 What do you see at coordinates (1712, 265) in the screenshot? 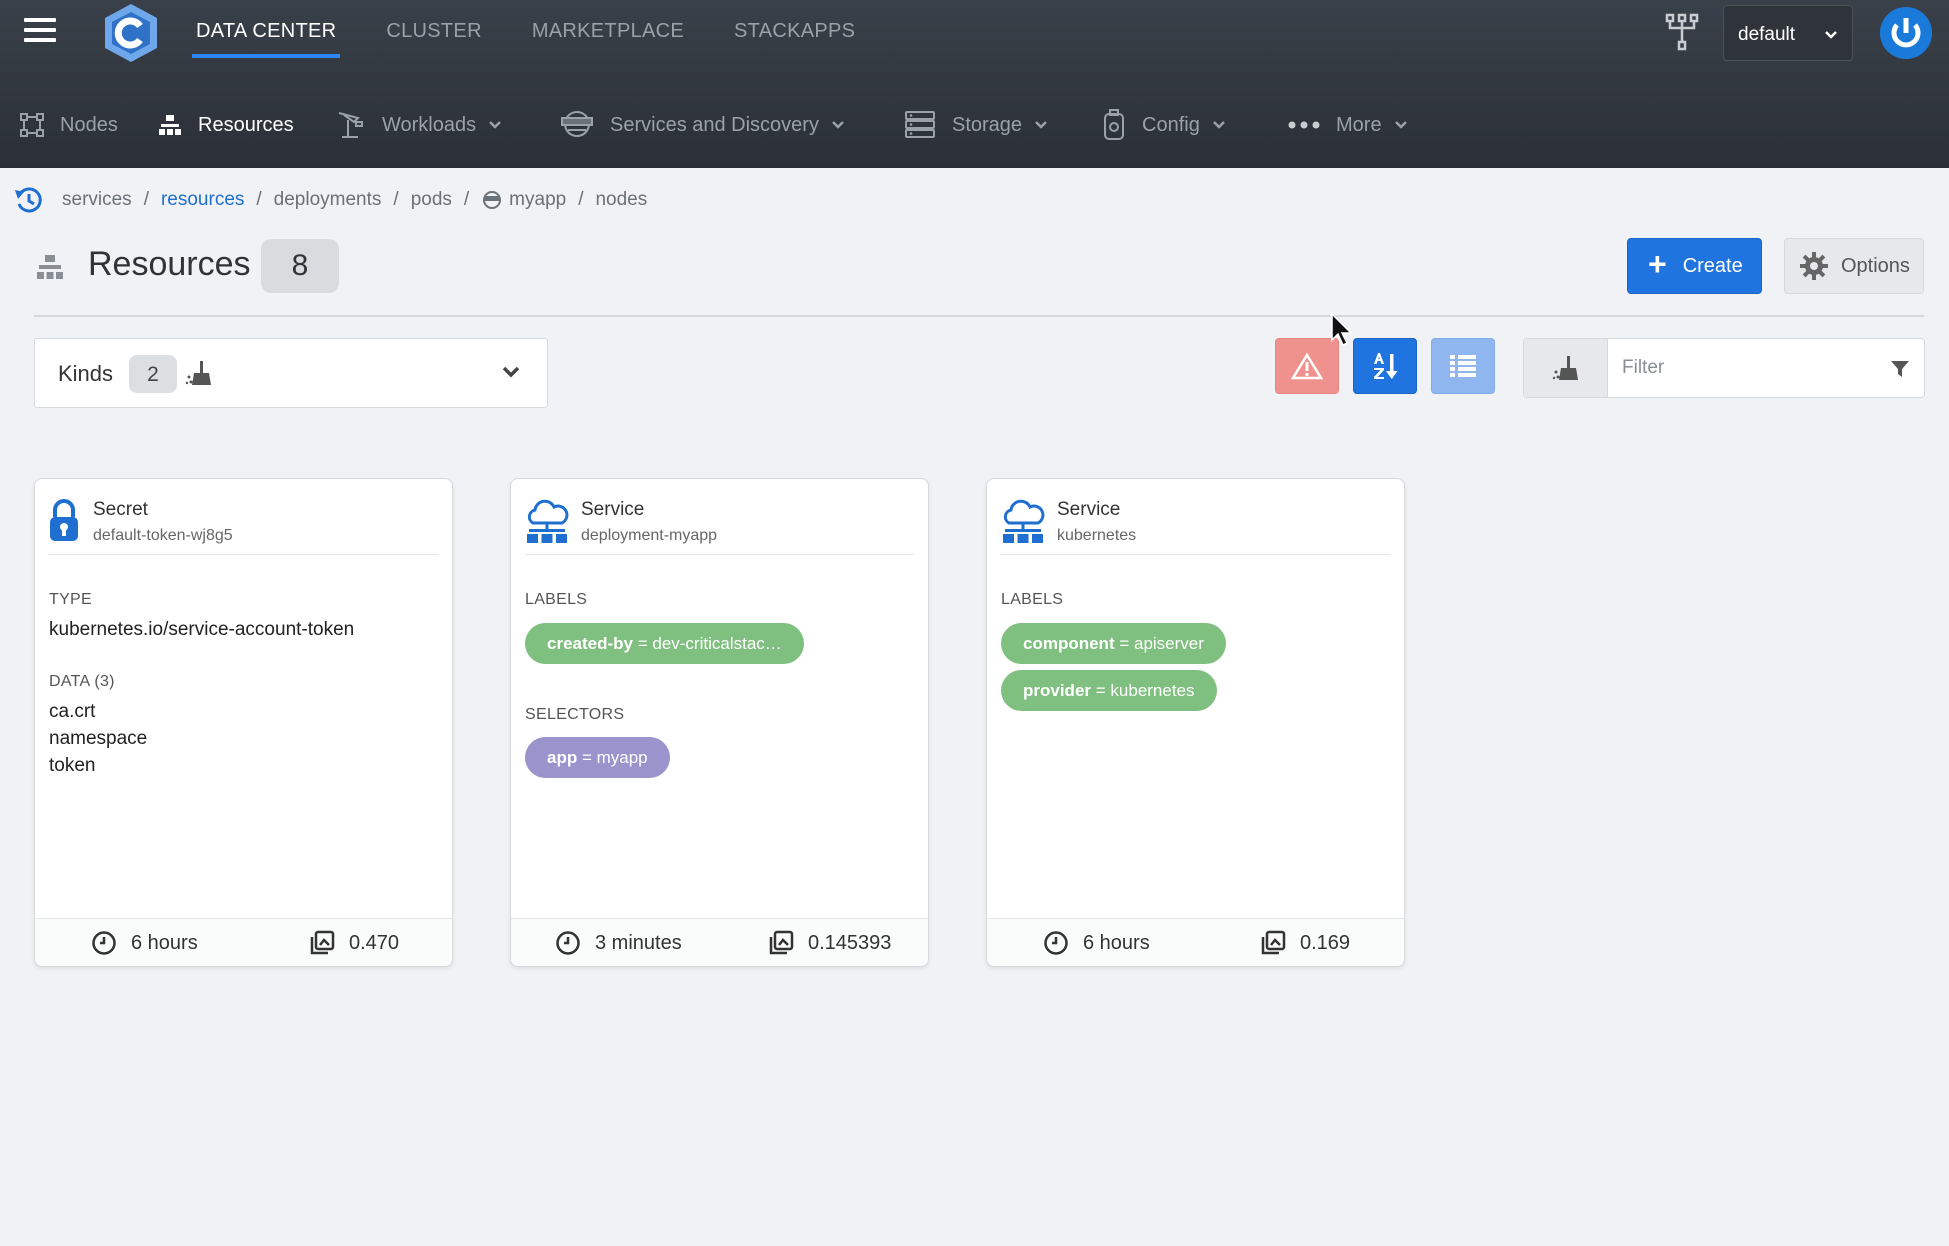
I see `create-button-label: Create` at bounding box center [1712, 265].